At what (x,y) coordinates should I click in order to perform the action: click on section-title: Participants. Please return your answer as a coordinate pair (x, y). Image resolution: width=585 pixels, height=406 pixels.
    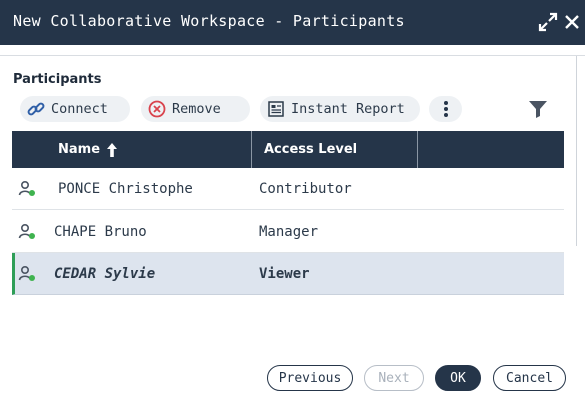
    Looking at the image, I should click on (57, 79).